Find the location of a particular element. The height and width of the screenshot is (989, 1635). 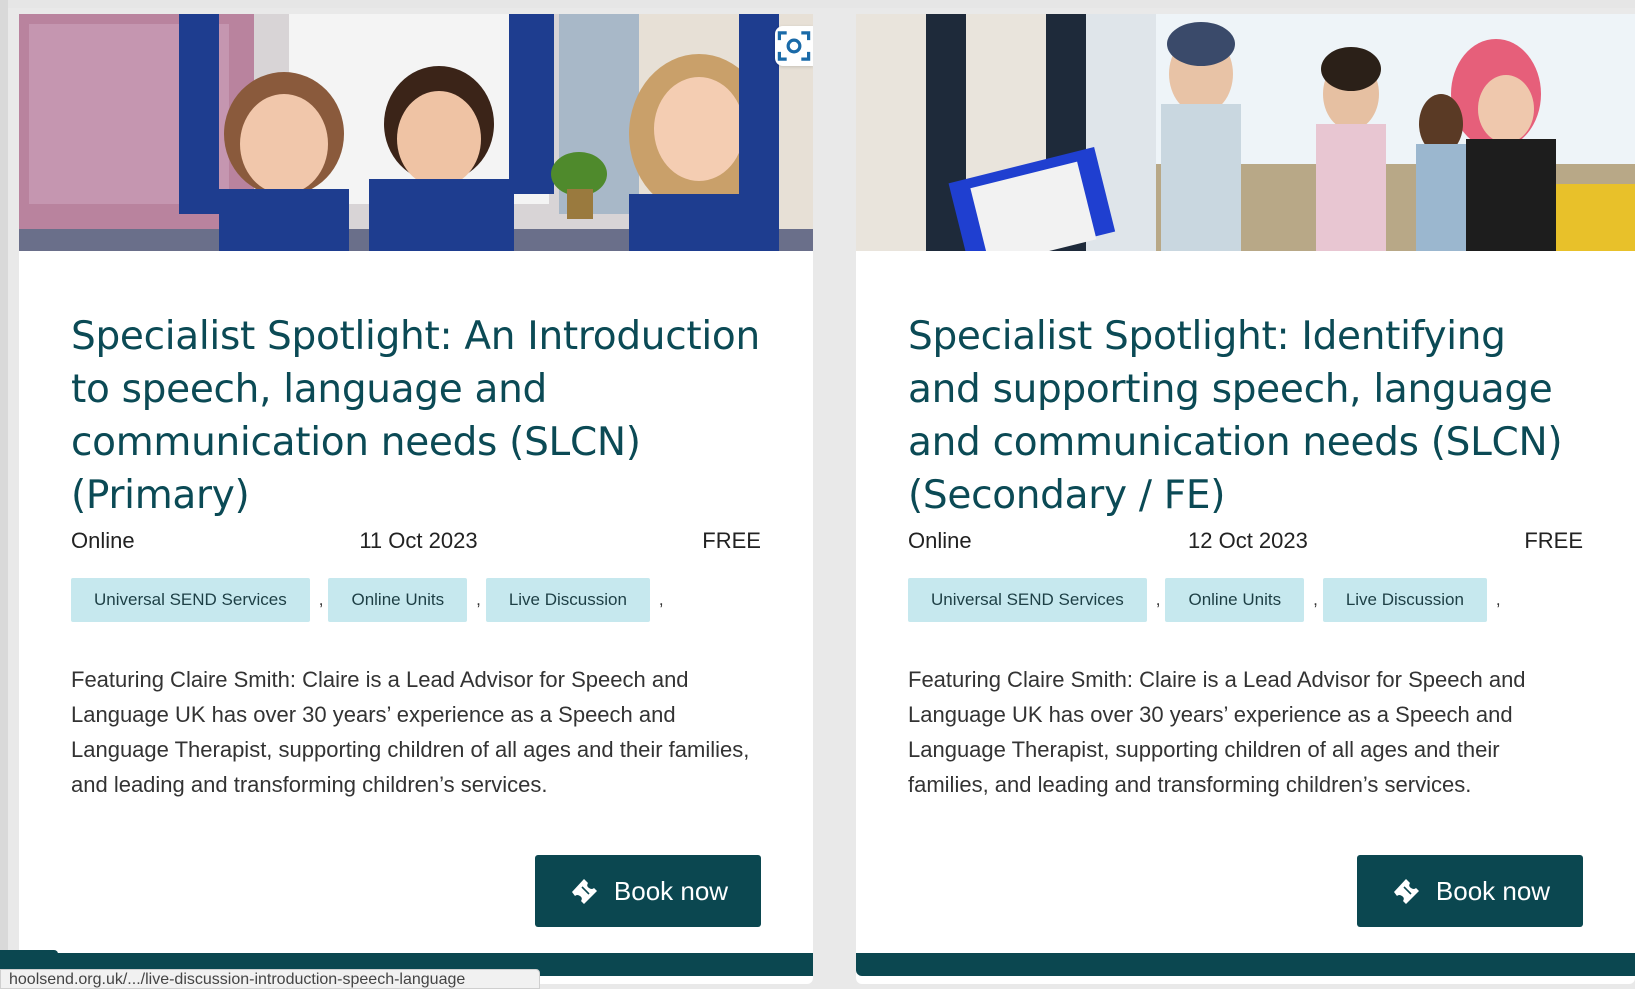

event-date: 11 Oct 2023 is located at coordinates (418, 540).